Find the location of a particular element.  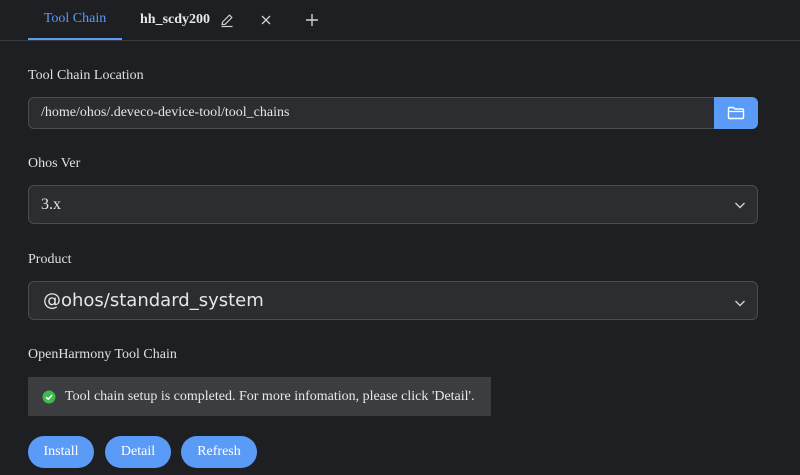

ohos-ver-select: 3.x is located at coordinates (393, 204).